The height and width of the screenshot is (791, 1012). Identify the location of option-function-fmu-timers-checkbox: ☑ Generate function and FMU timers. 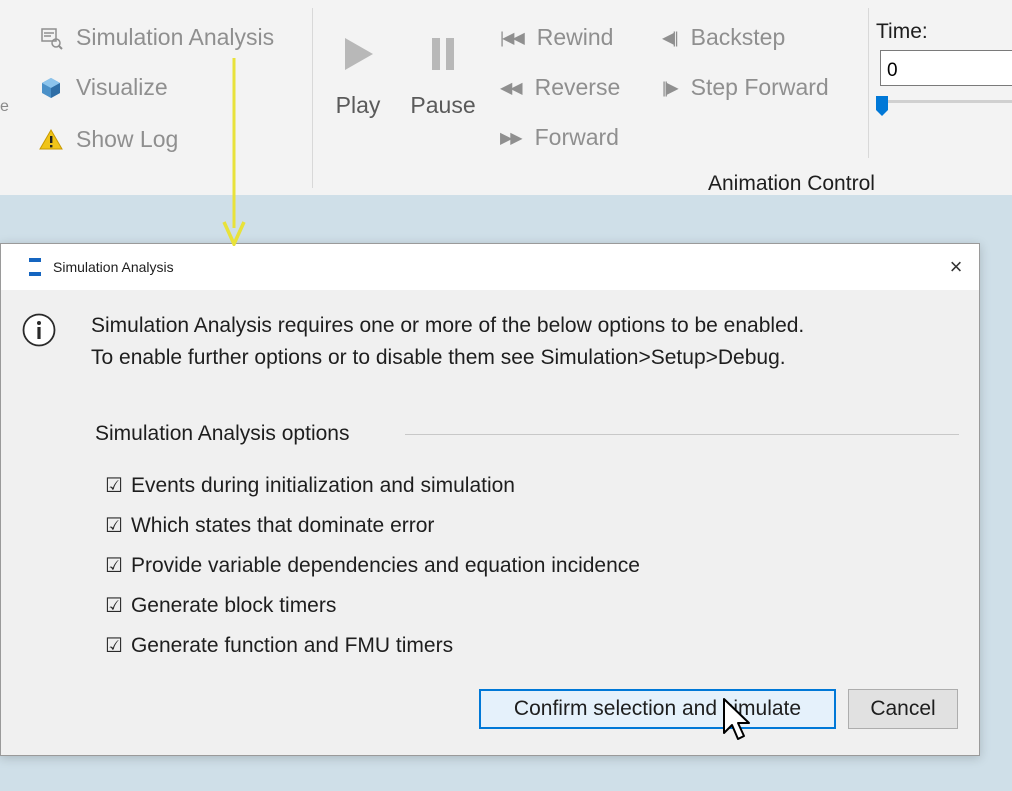
(279, 645).